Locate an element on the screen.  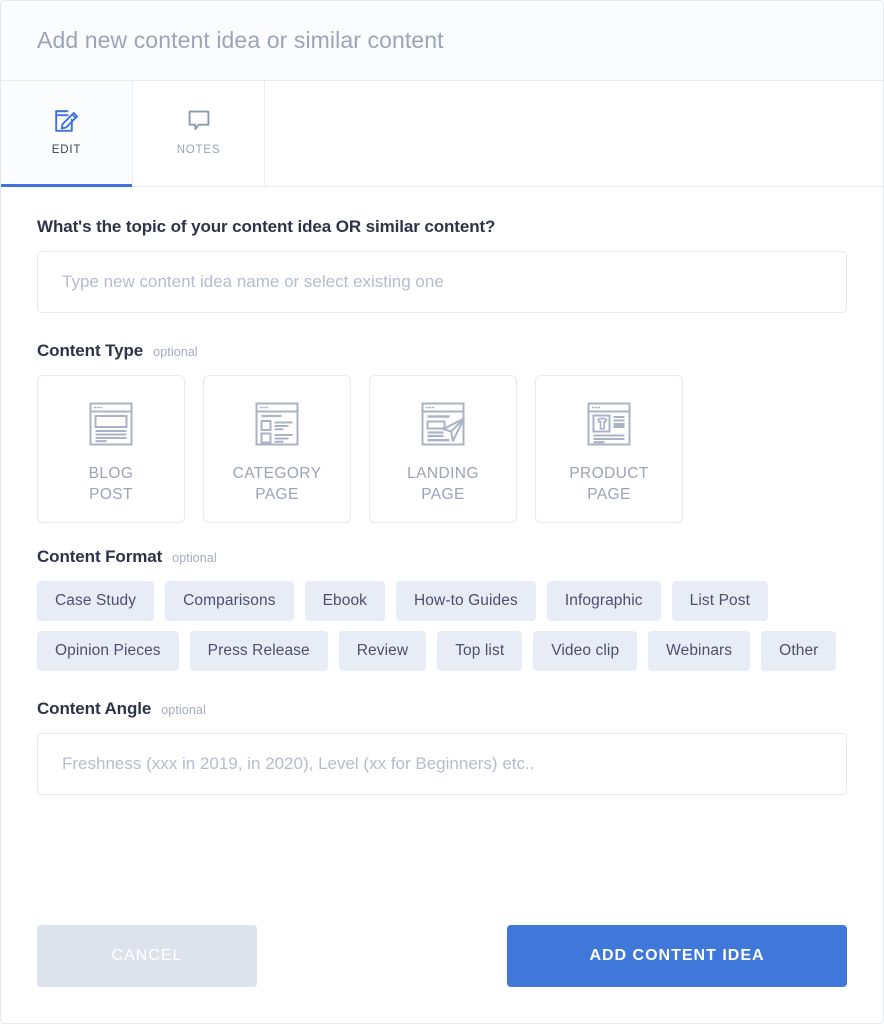
tab-notes: NOTES is located at coordinates (199, 133).